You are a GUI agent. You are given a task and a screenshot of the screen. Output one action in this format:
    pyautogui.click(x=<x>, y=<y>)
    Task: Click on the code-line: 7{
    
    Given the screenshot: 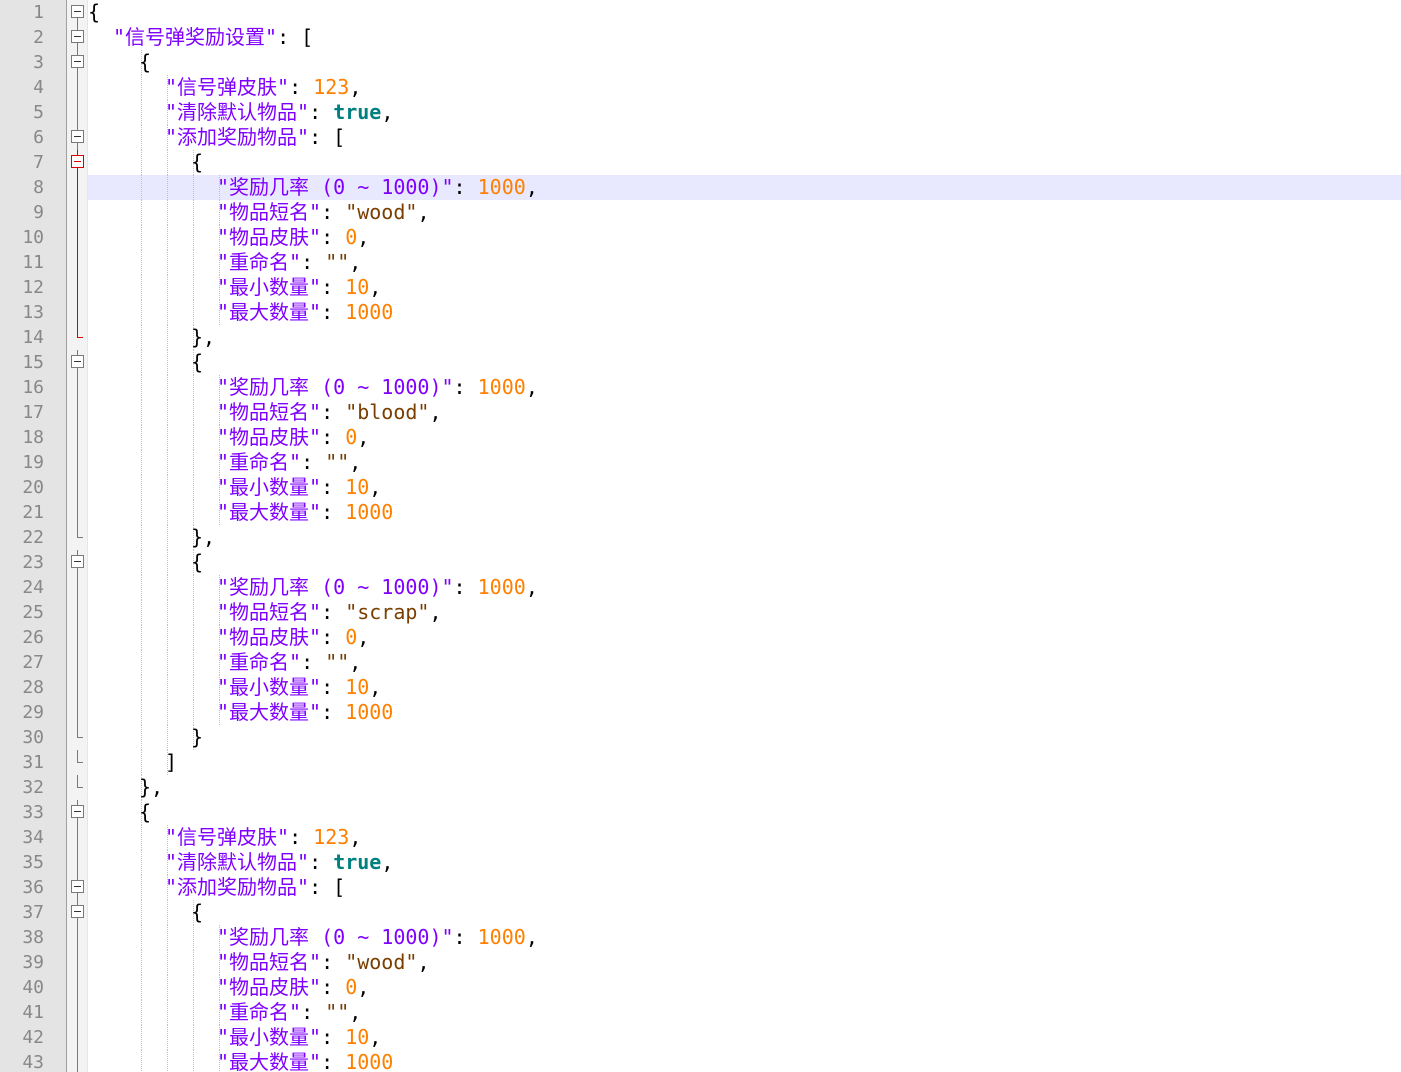 What is the action you would take?
    pyautogui.click(x=700, y=162)
    